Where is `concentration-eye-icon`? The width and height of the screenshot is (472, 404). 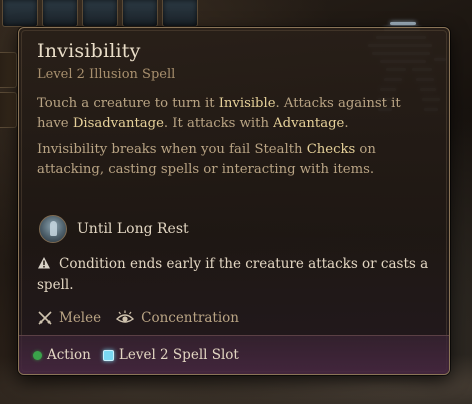
concentration-eye-icon is located at coordinates (125, 316).